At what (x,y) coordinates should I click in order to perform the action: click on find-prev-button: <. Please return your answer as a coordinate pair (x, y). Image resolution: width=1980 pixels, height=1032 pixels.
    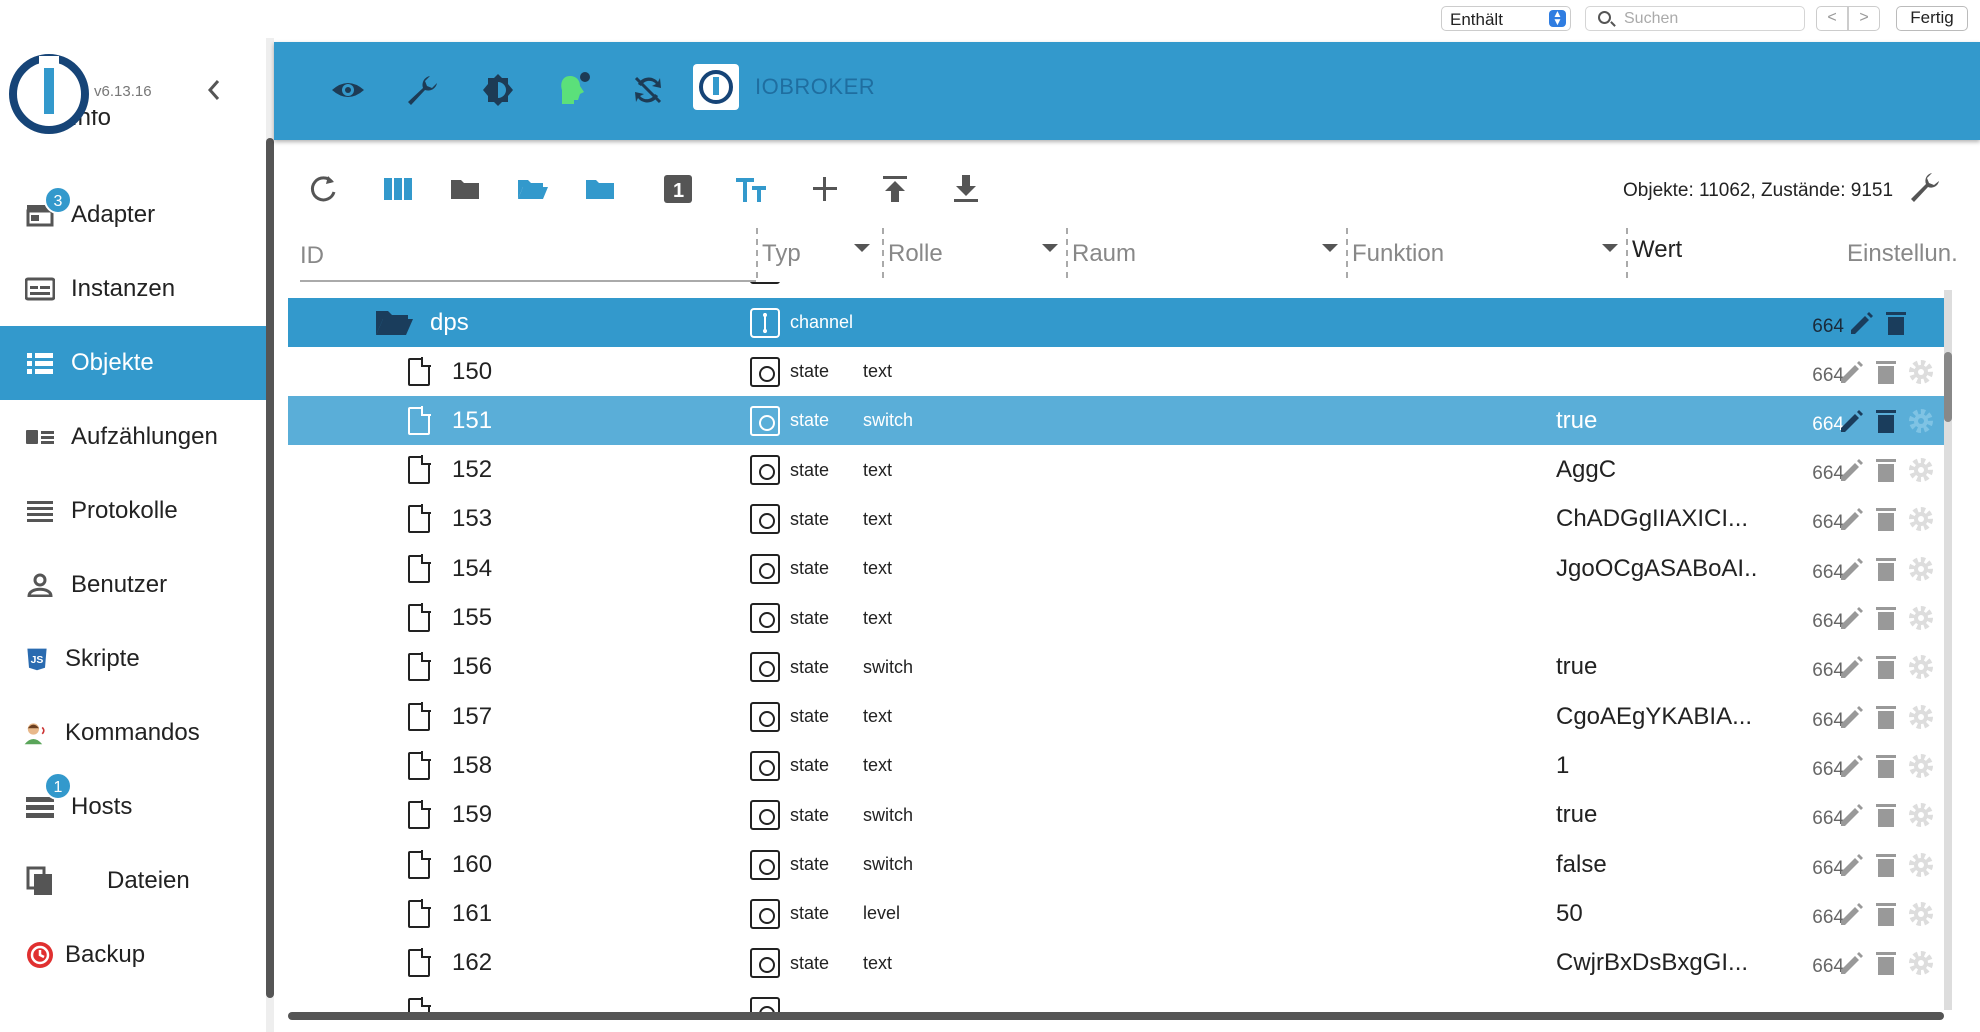
    Looking at the image, I should click on (1832, 18).